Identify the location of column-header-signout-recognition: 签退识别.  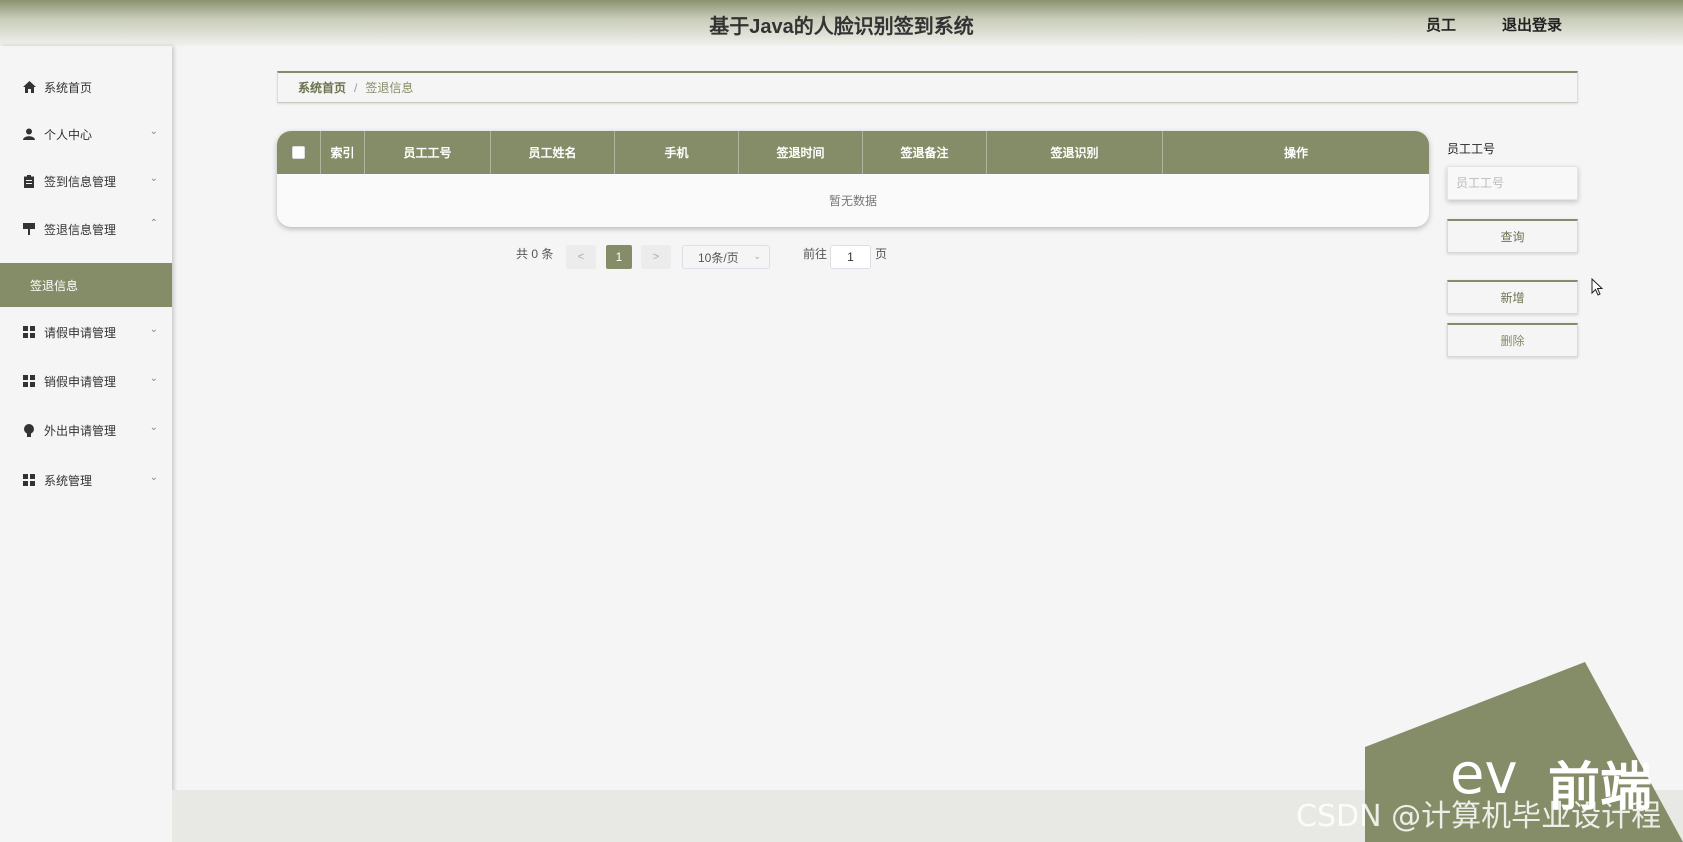
(1075, 152).